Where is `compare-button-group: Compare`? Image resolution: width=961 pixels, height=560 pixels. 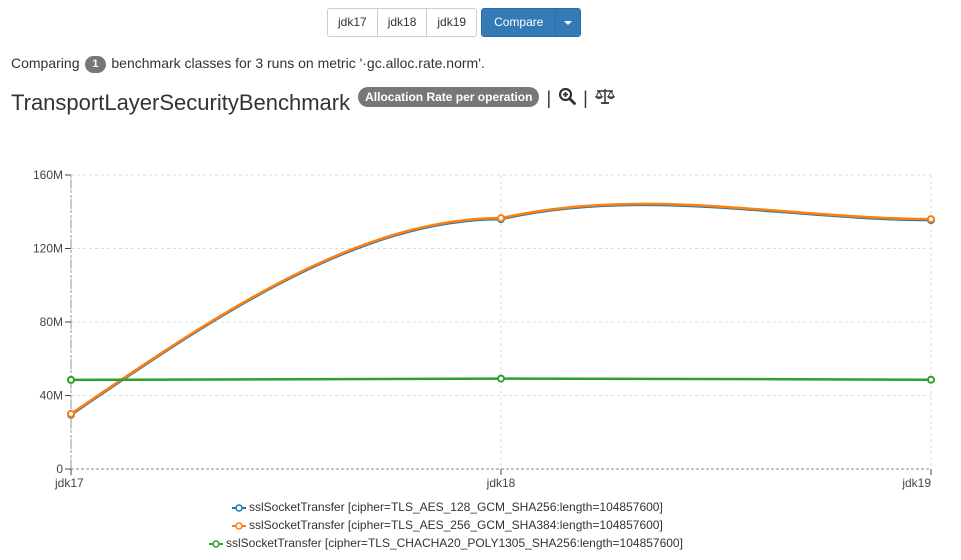 compare-button-group: Compare is located at coordinates (531, 22).